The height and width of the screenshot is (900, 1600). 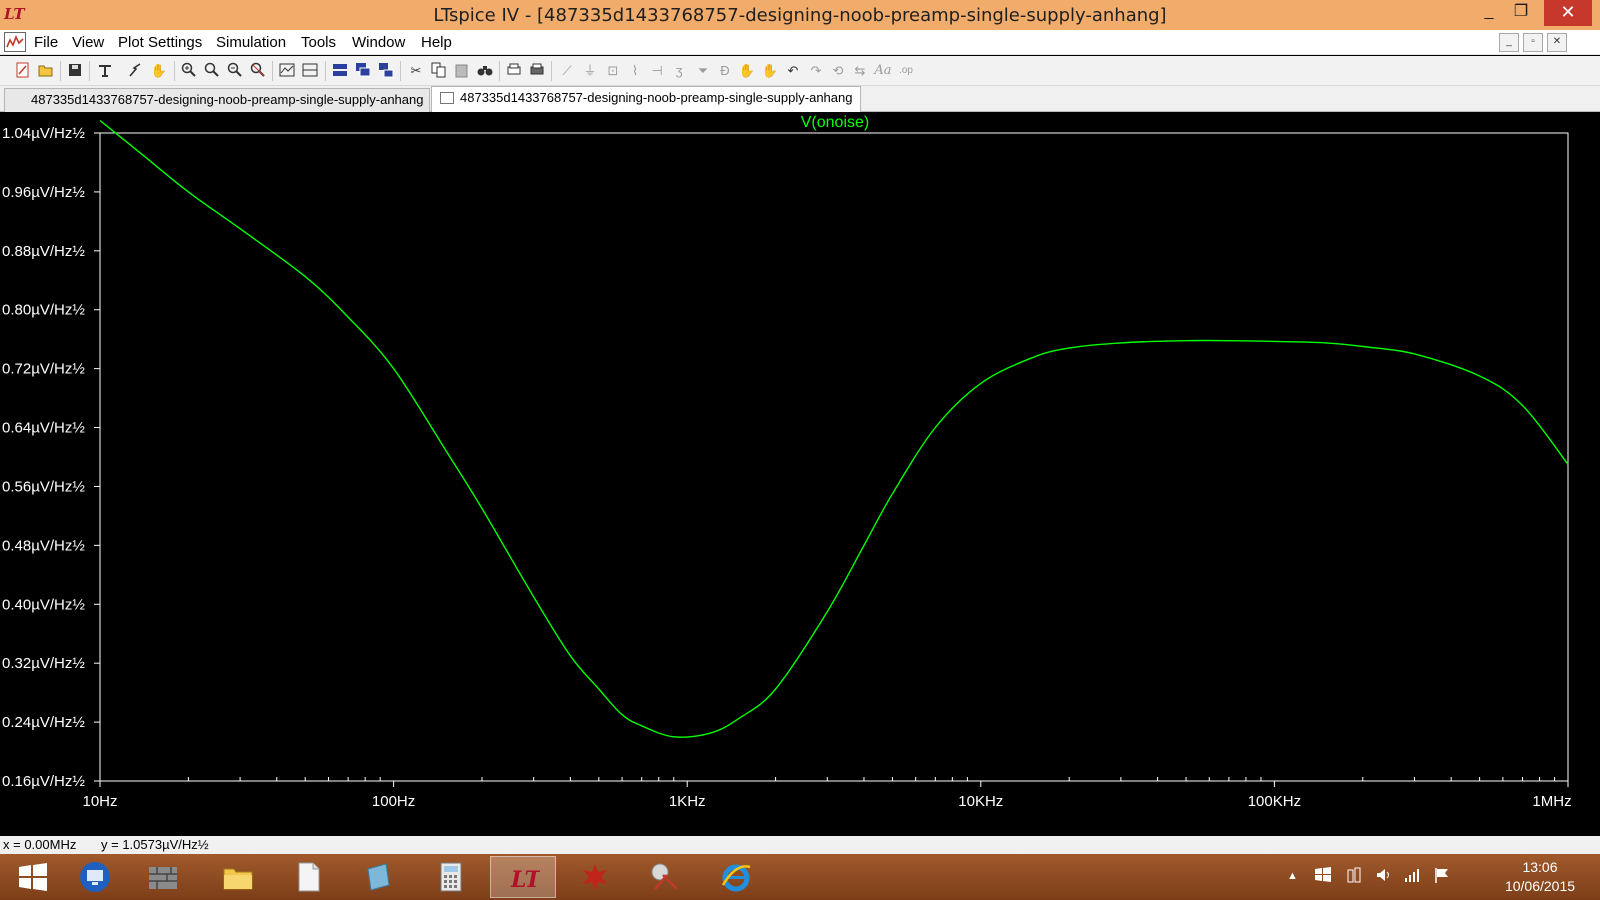 What do you see at coordinates (43, 545) in the screenshot?
I see `y-tick-label: 0.48µV/Hz½` at bounding box center [43, 545].